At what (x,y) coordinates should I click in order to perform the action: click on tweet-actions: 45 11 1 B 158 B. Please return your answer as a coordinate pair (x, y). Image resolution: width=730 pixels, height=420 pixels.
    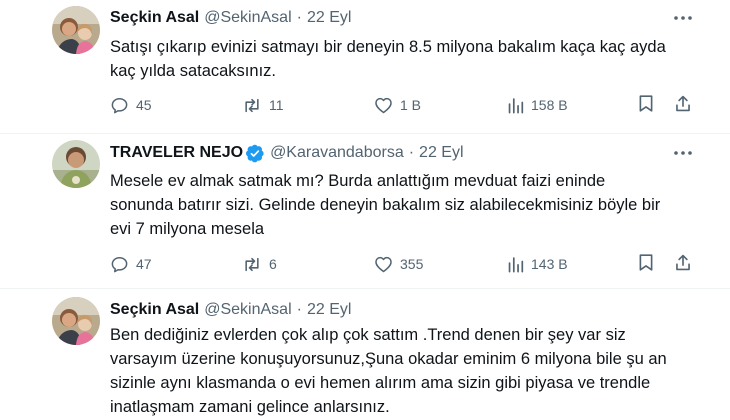
    Looking at the image, I should click on (405, 105).